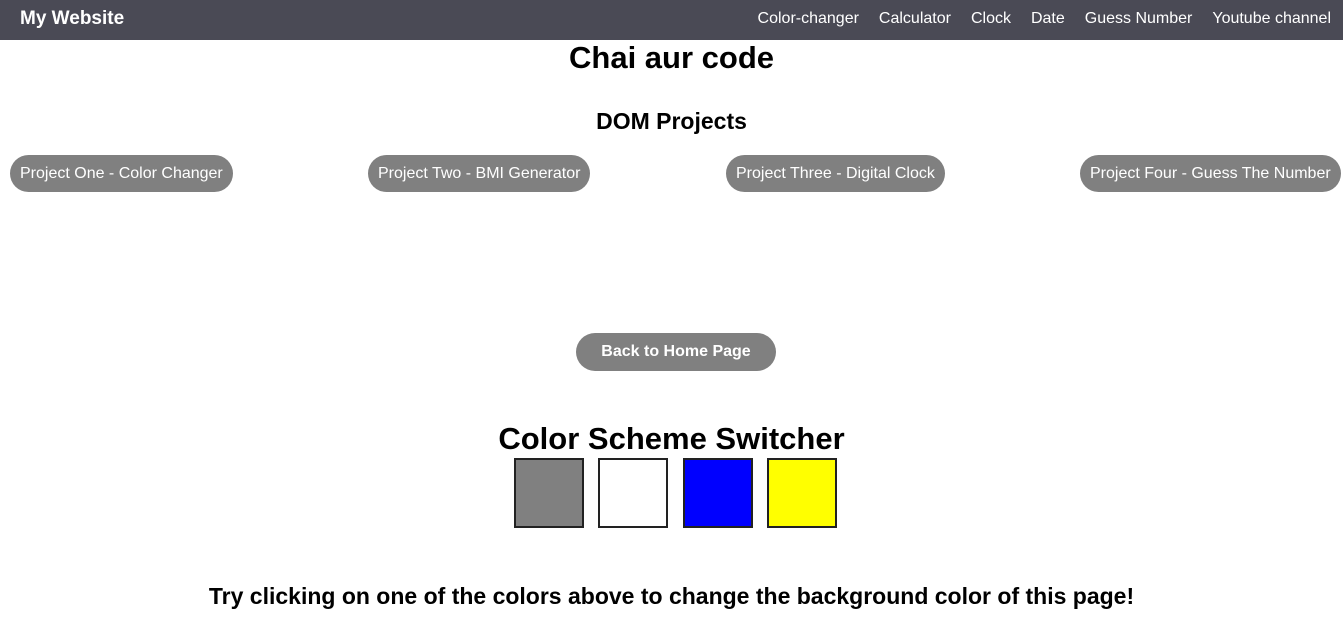 The height and width of the screenshot is (634, 1343). I want to click on section-subtitle: DOM Projects, so click(671, 121).